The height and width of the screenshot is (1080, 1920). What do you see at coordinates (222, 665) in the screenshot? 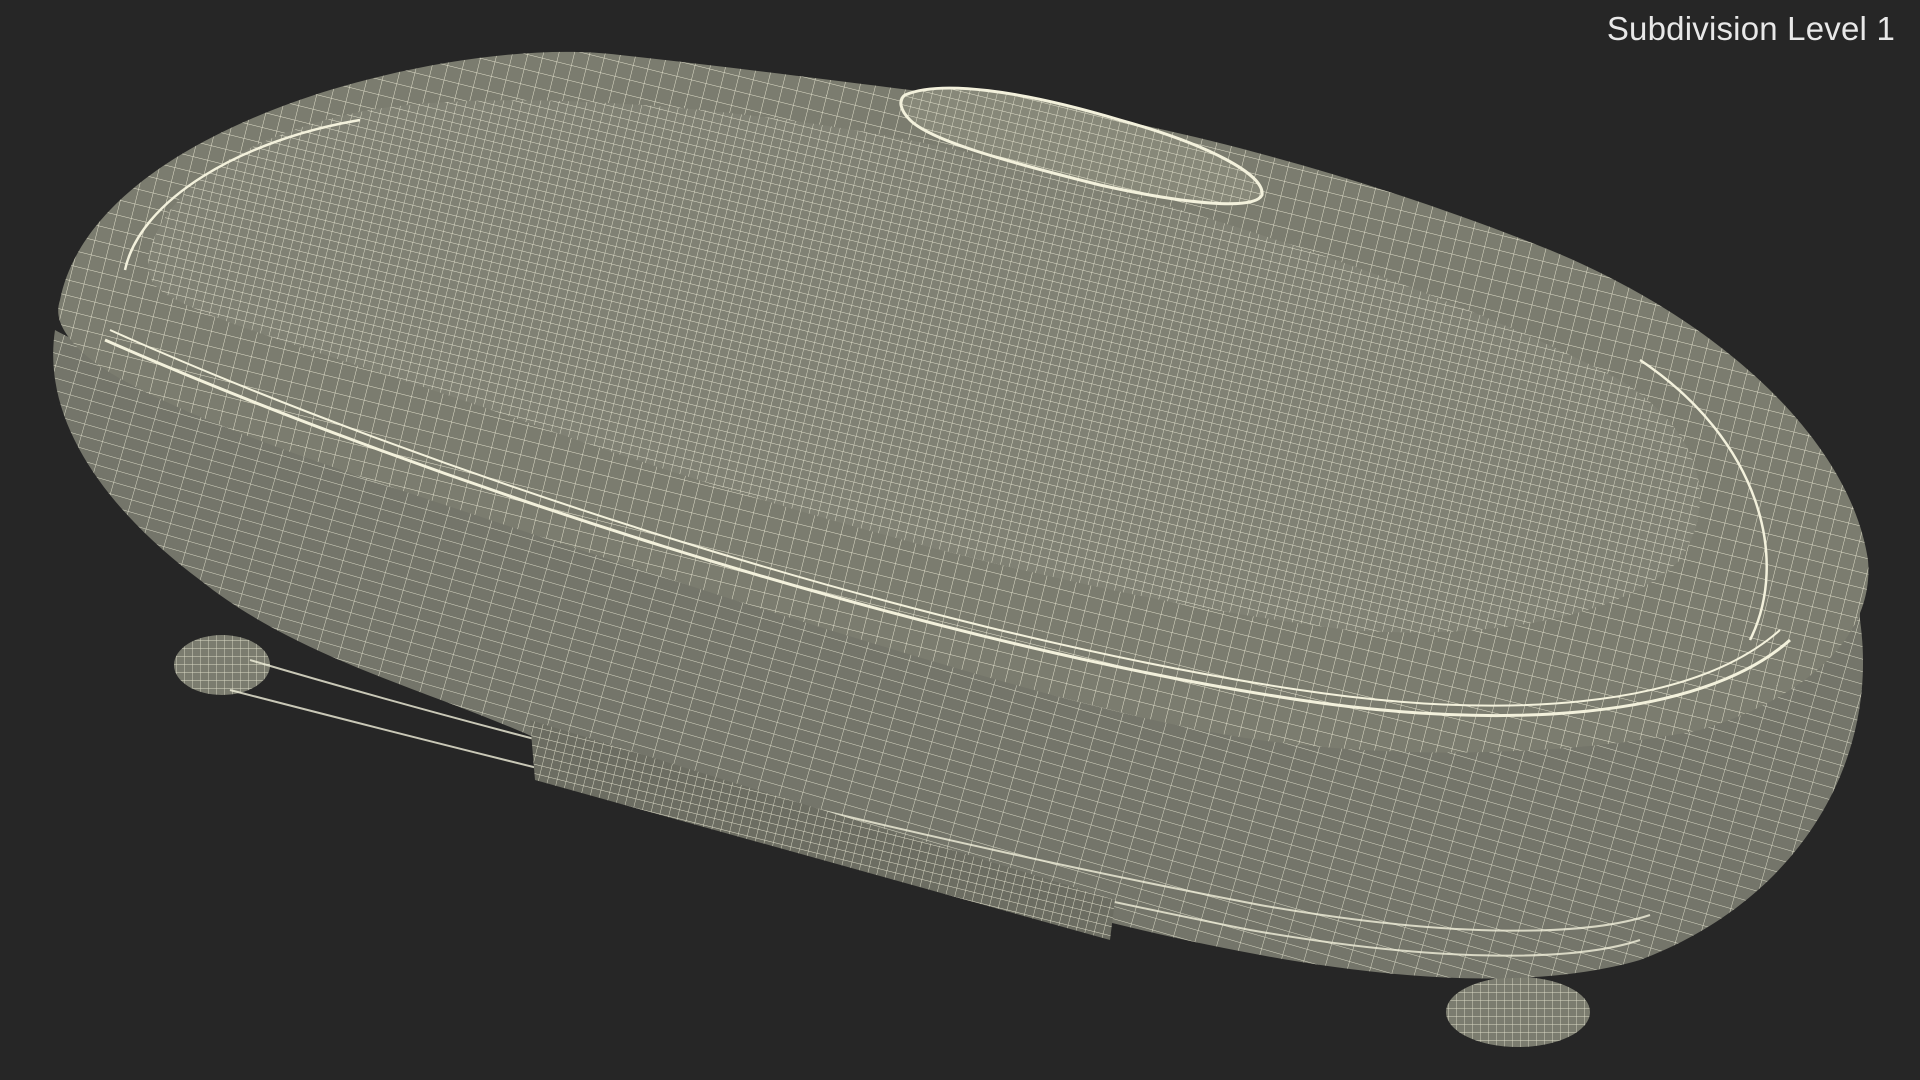
I see `foot-left` at bounding box center [222, 665].